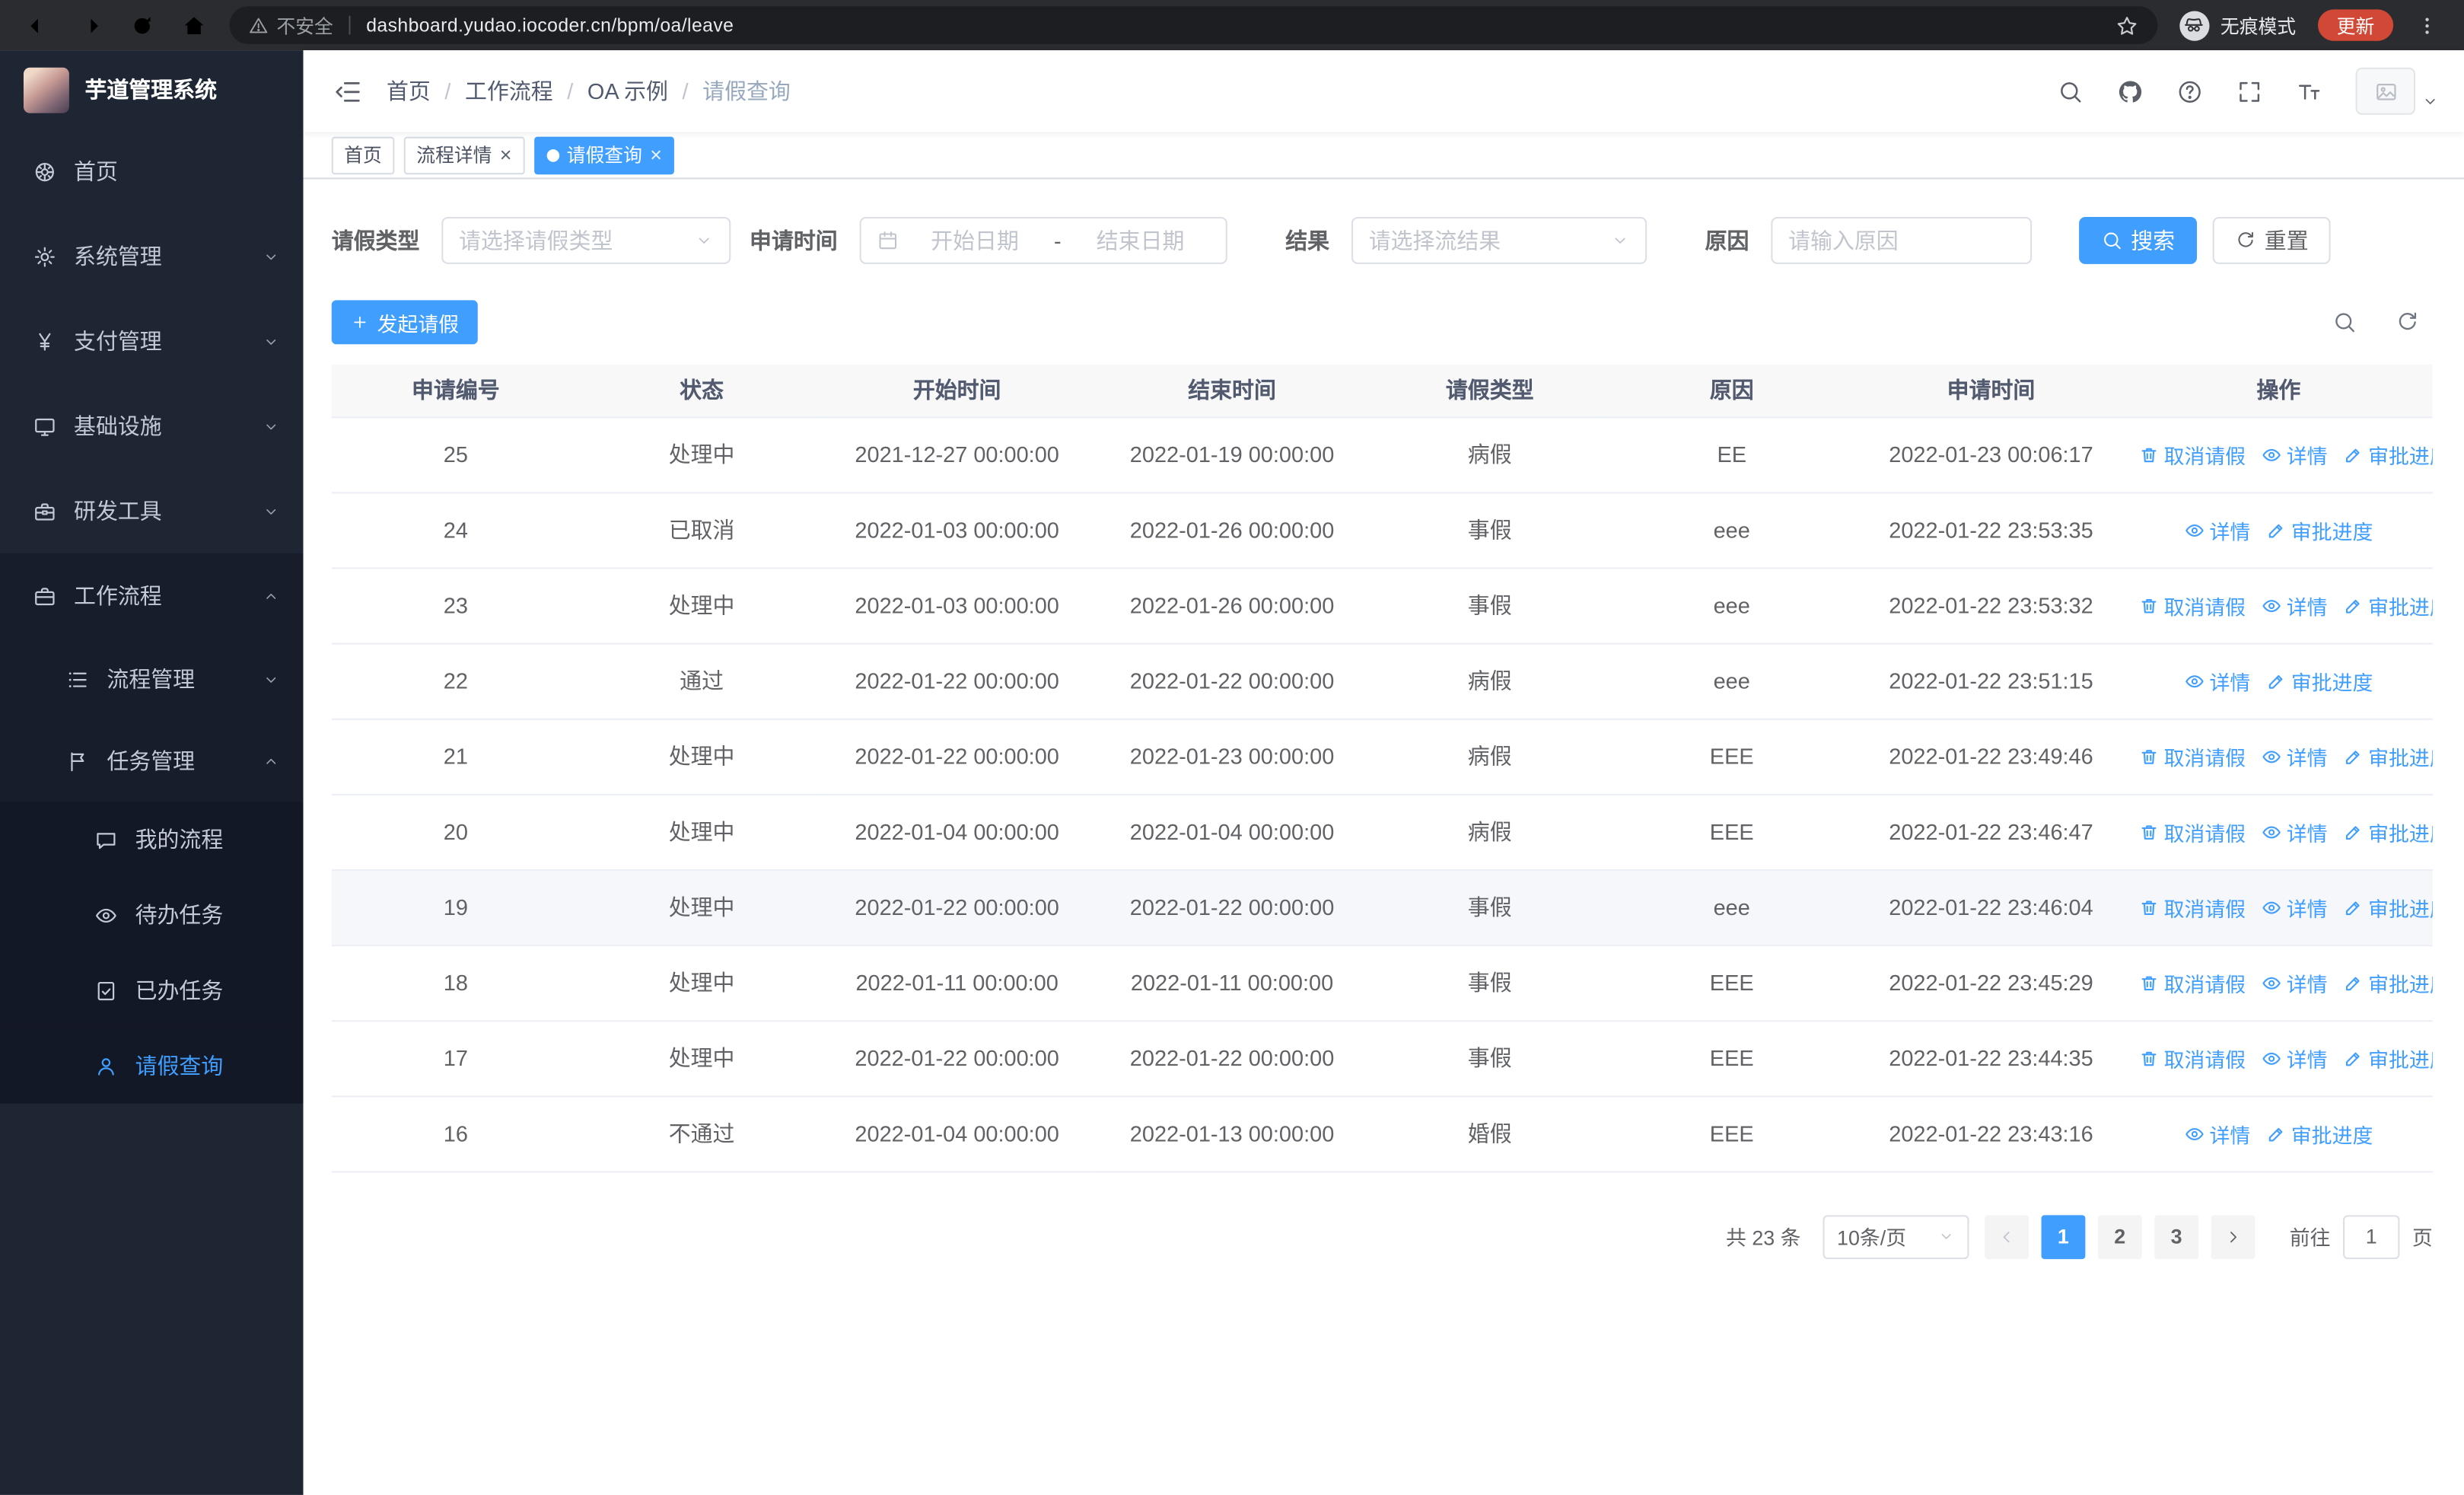 This screenshot has height=1495, width=2464. What do you see at coordinates (2355, 25) in the screenshot?
I see `update-button: 更新` at bounding box center [2355, 25].